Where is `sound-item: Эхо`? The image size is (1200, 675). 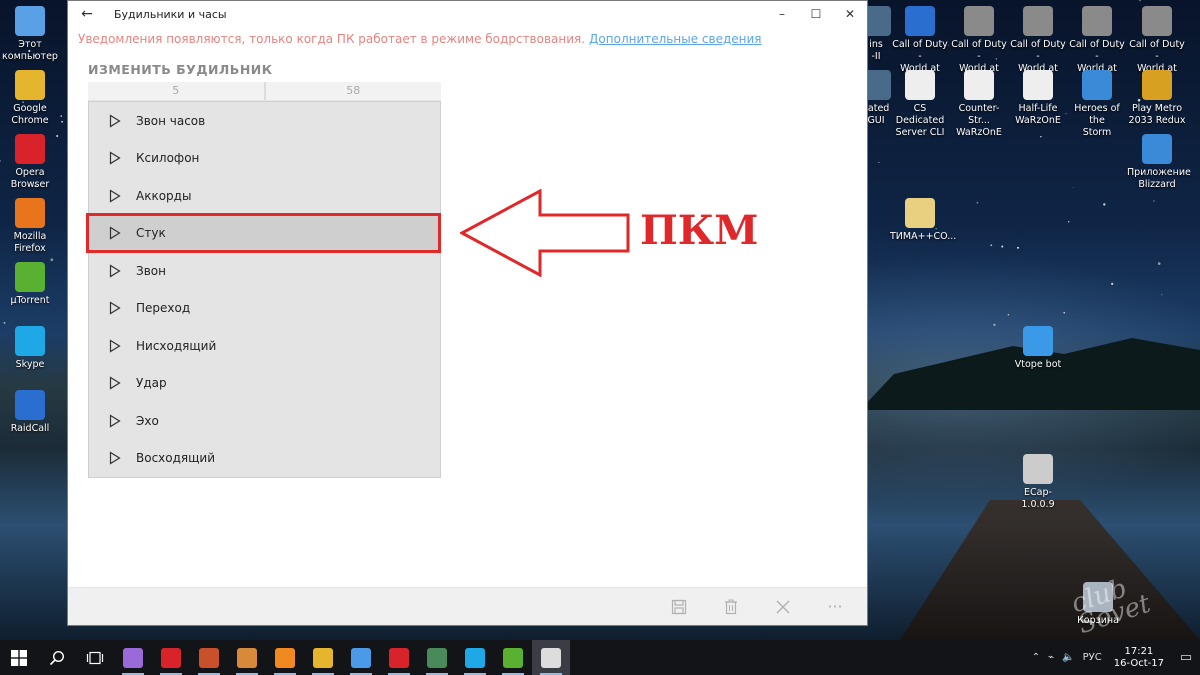
sound-item: Эхо is located at coordinates (264, 421).